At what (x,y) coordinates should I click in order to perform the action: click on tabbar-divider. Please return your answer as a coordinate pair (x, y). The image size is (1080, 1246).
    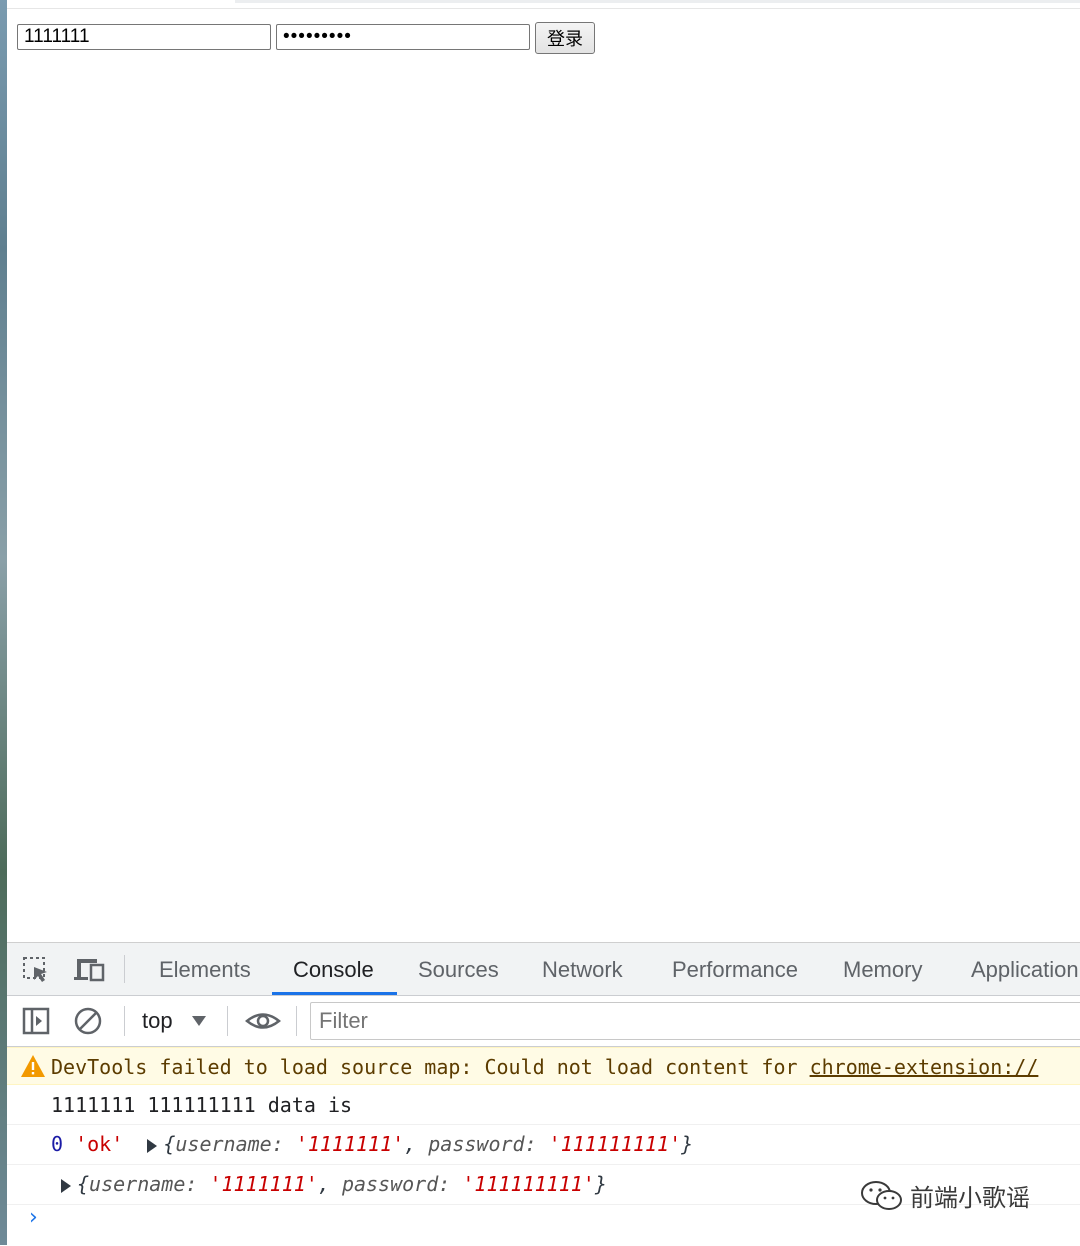
    Looking at the image, I should click on (124, 969).